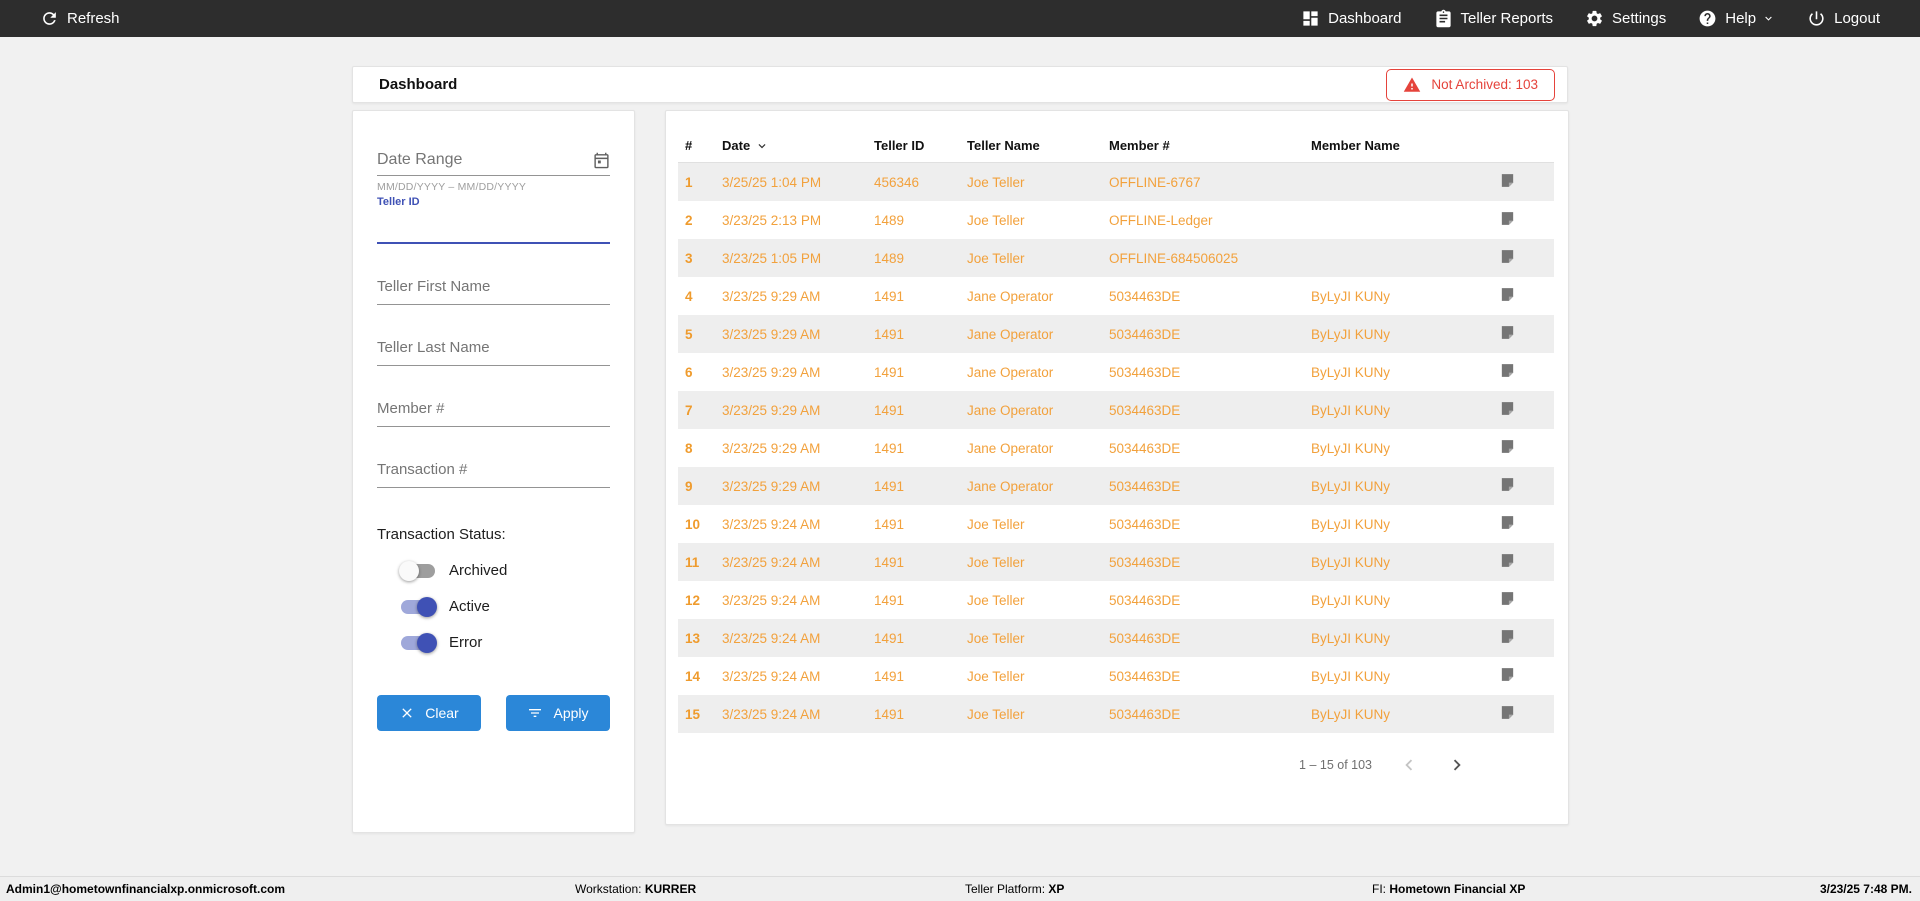 This screenshot has height=901, width=1920. I want to click on clear-button: Clear, so click(429, 713).